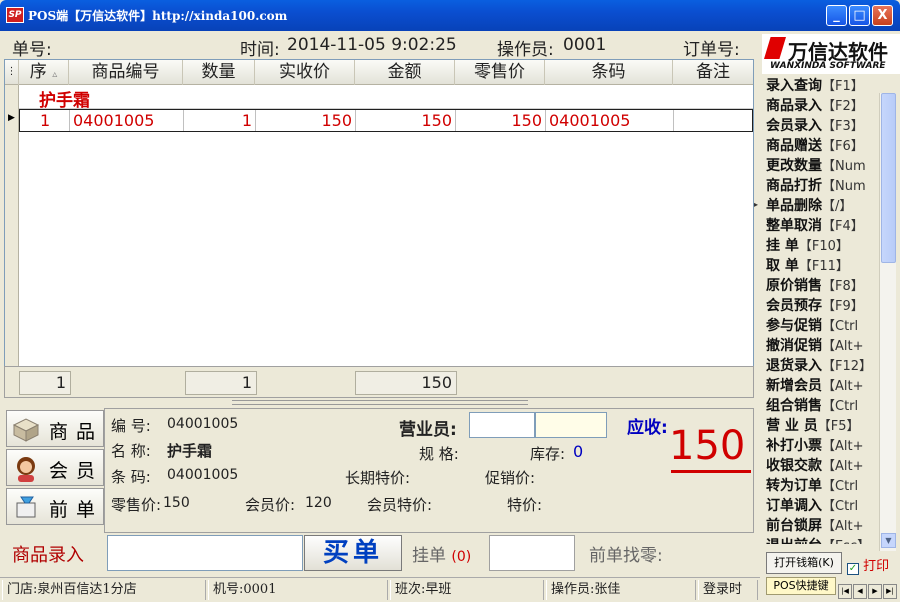 The height and width of the screenshot is (602, 900). What do you see at coordinates (794, 506) in the screenshot?
I see `menu-item-label: 订单调入` at bounding box center [794, 506].